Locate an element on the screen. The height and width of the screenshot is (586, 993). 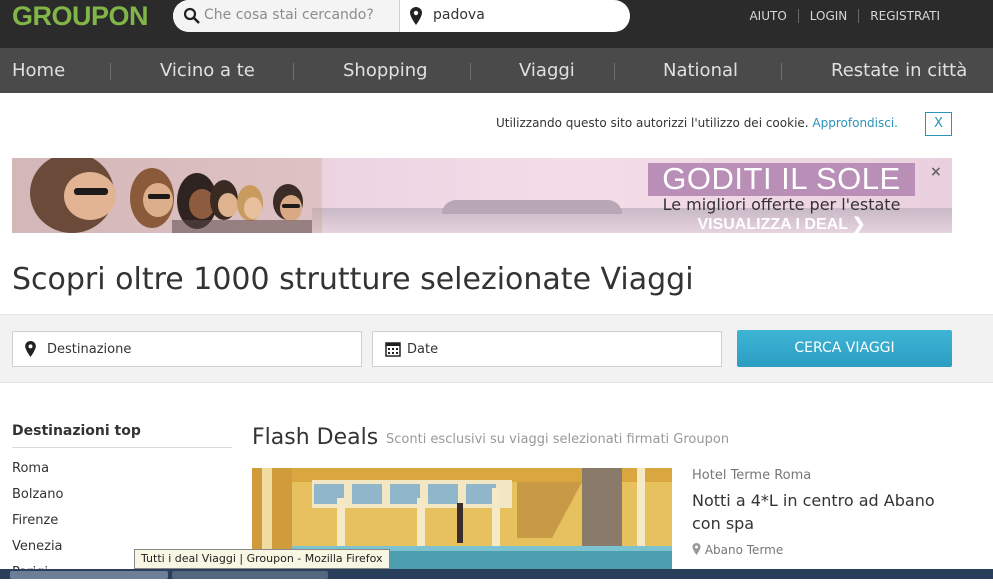
nav-shopping: Shopping is located at coordinates (385, 70).